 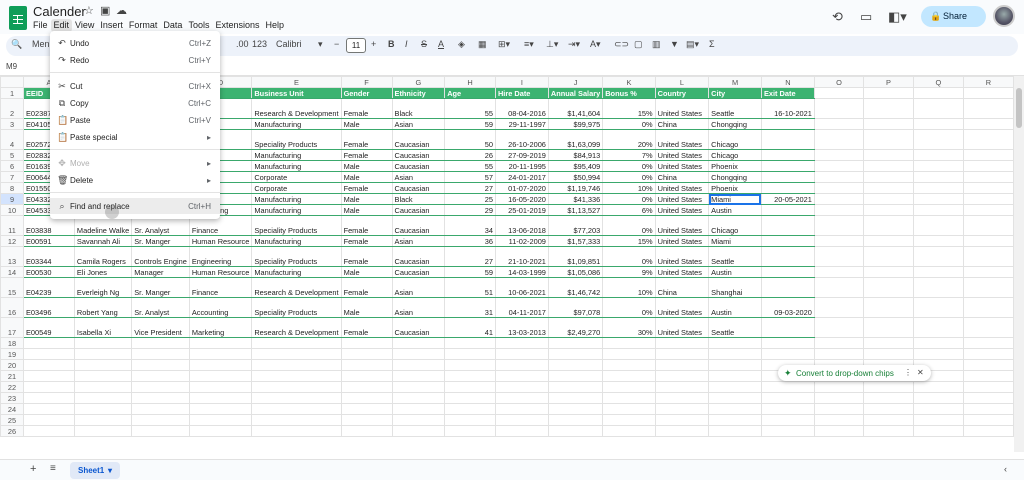 What do you see at coordinates (12, 272) in the screenshot?
I see `row-number: 14` at bounding box center [12, 272].